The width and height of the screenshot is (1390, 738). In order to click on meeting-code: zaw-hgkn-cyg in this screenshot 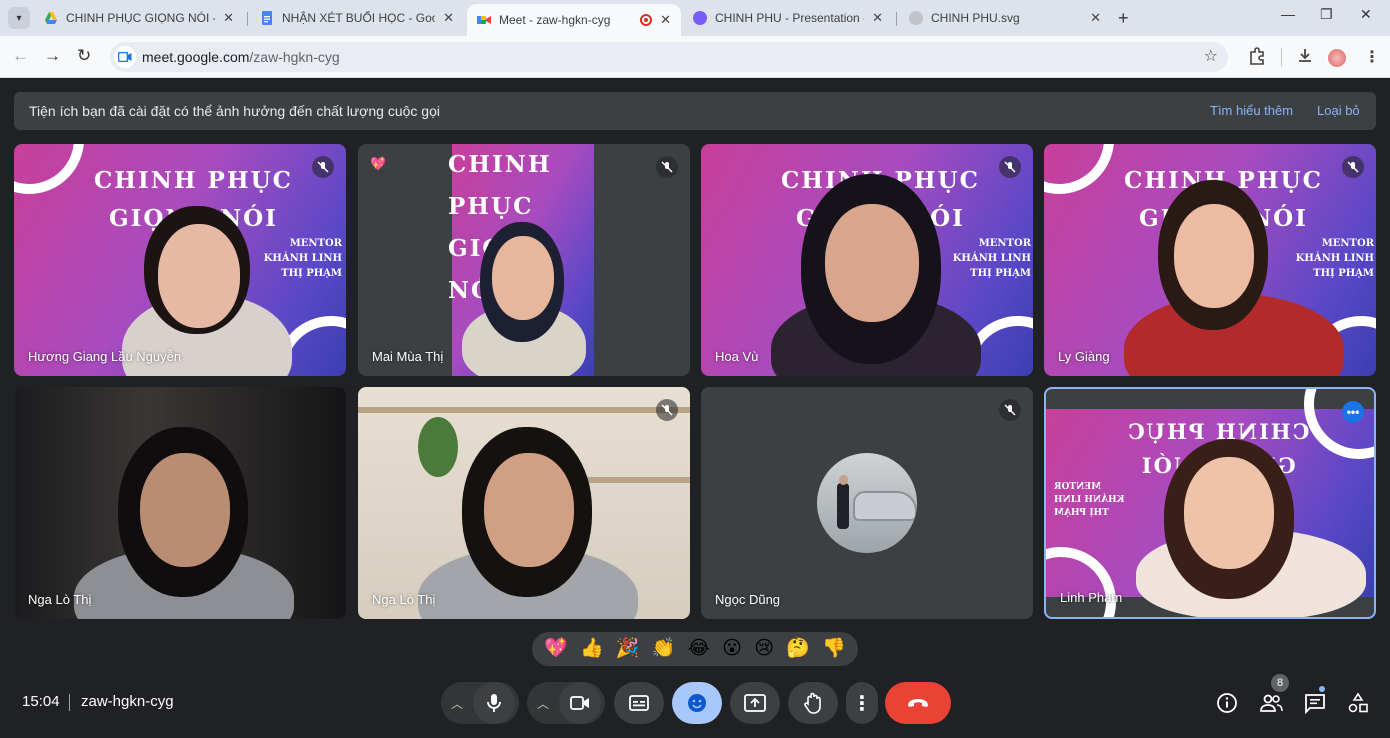, I will do `click(127, 701)`.